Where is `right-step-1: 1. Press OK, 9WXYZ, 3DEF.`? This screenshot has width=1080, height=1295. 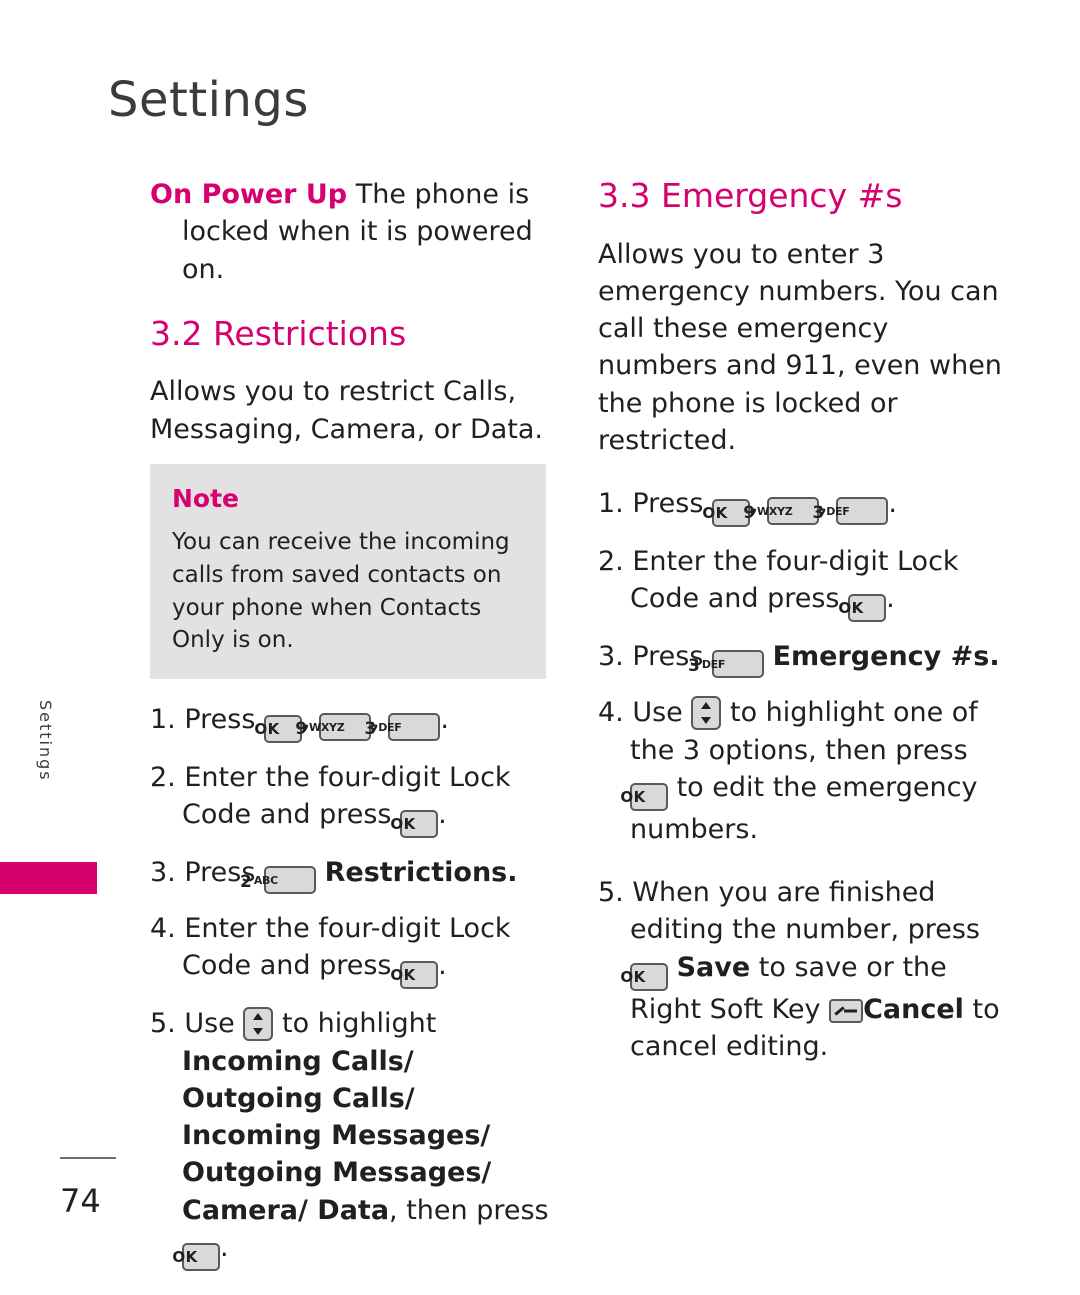
right-step-1: 1. Press OK, 9WXYZ, 3DEF. is located at coordinates (800, 506).